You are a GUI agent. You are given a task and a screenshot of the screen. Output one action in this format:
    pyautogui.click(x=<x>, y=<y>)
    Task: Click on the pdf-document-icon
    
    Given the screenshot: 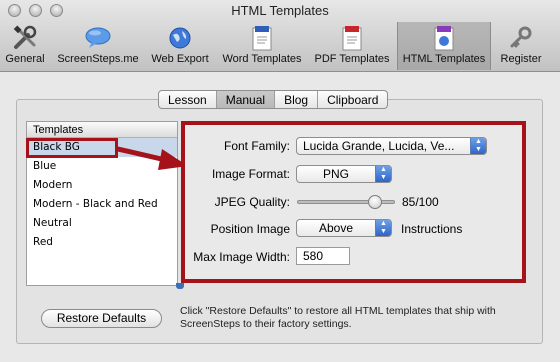 What is the action you would take?
    pyautogui.click(x=352, y=38)
    